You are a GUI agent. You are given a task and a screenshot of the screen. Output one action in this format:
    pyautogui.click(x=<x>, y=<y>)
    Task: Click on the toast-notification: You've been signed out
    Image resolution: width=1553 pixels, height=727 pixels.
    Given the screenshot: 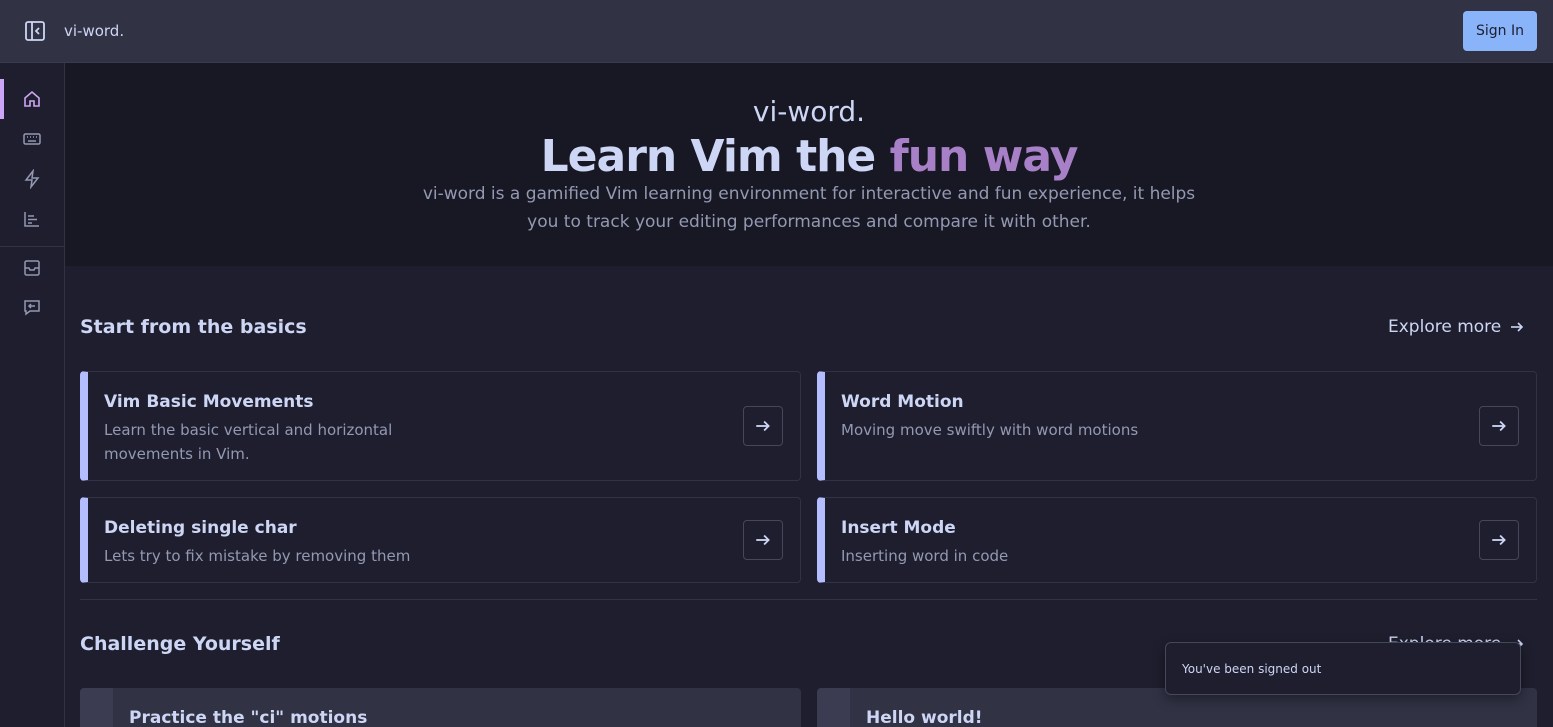 What is the action you would take?
    pyautogui.click(x=1343, y=668)
    